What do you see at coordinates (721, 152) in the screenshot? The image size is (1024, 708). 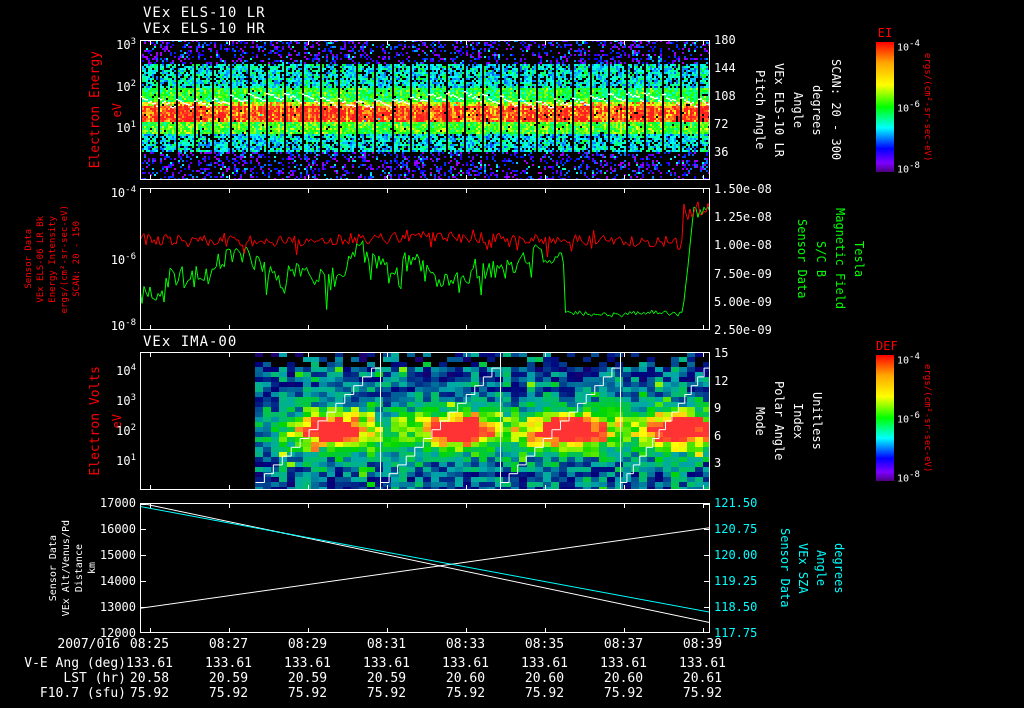 I see `axis-tick-label: 36` at bounding box center [721, 152].